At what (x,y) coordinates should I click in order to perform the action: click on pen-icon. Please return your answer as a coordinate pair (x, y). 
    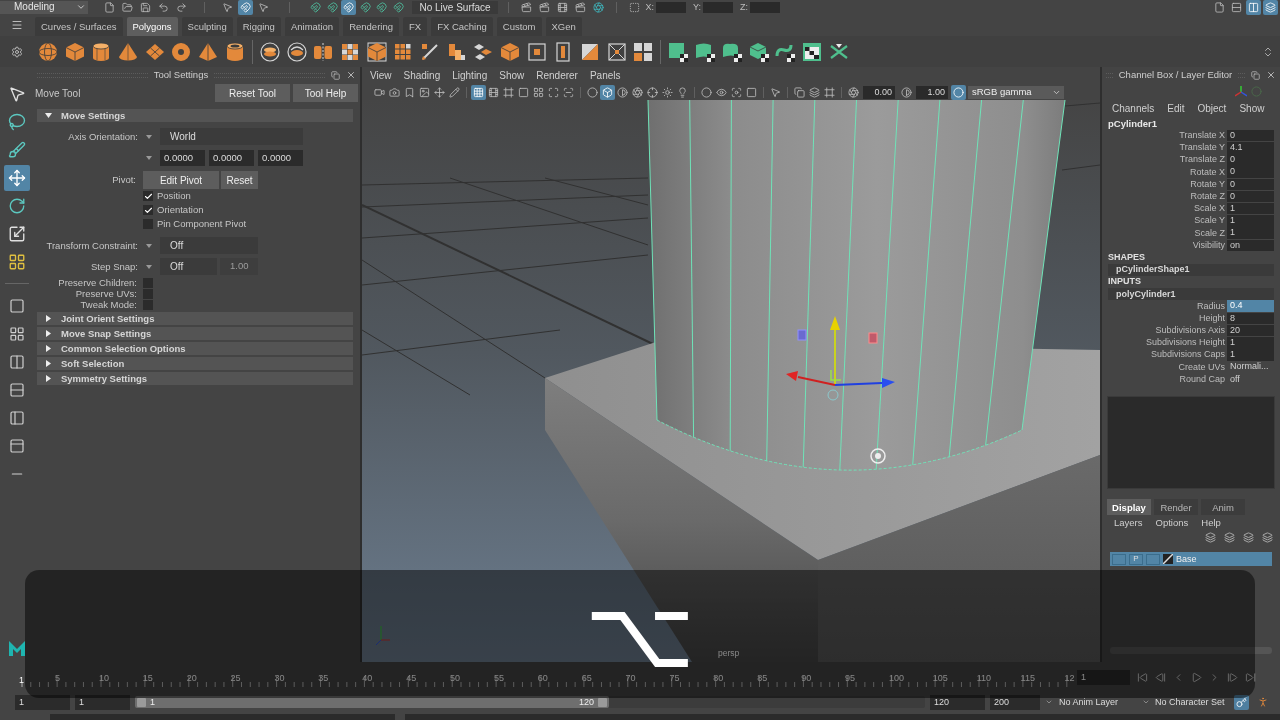
    Looking at the image, I should click on (429, 51).